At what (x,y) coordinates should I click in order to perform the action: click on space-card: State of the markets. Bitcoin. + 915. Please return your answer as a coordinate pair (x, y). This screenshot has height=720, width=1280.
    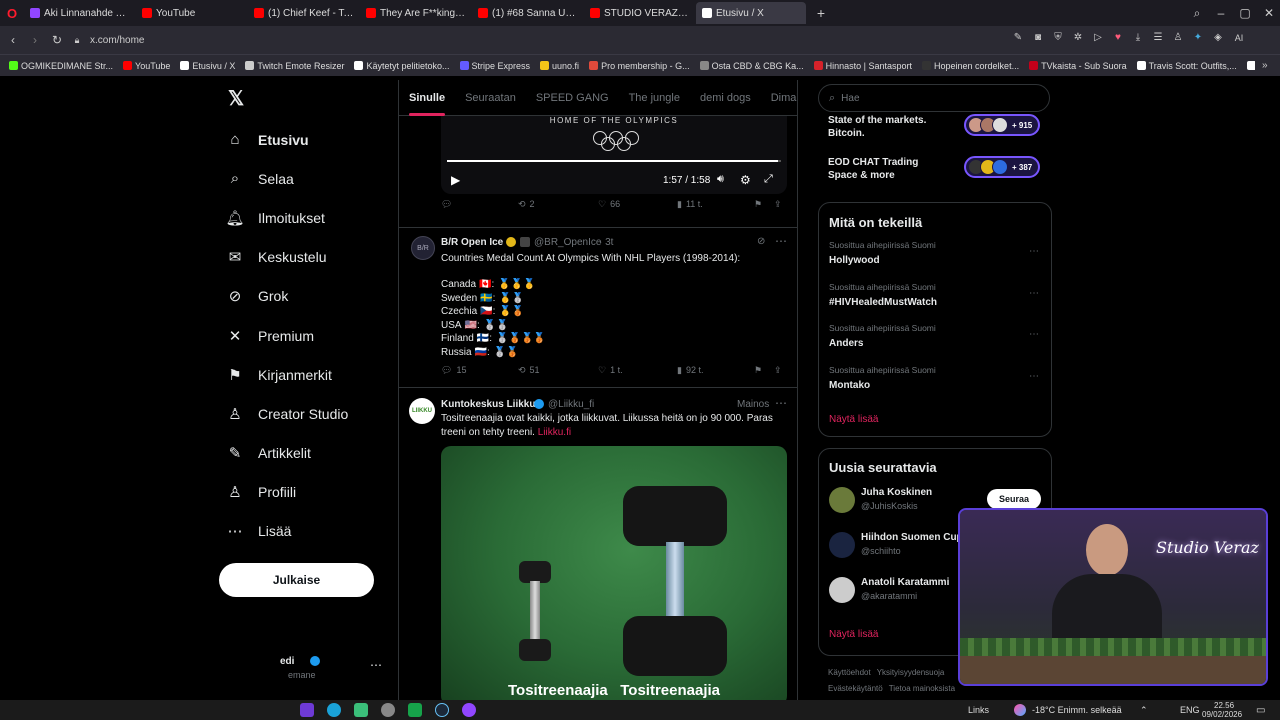
    Looking at the image, I should click on (935, 132).